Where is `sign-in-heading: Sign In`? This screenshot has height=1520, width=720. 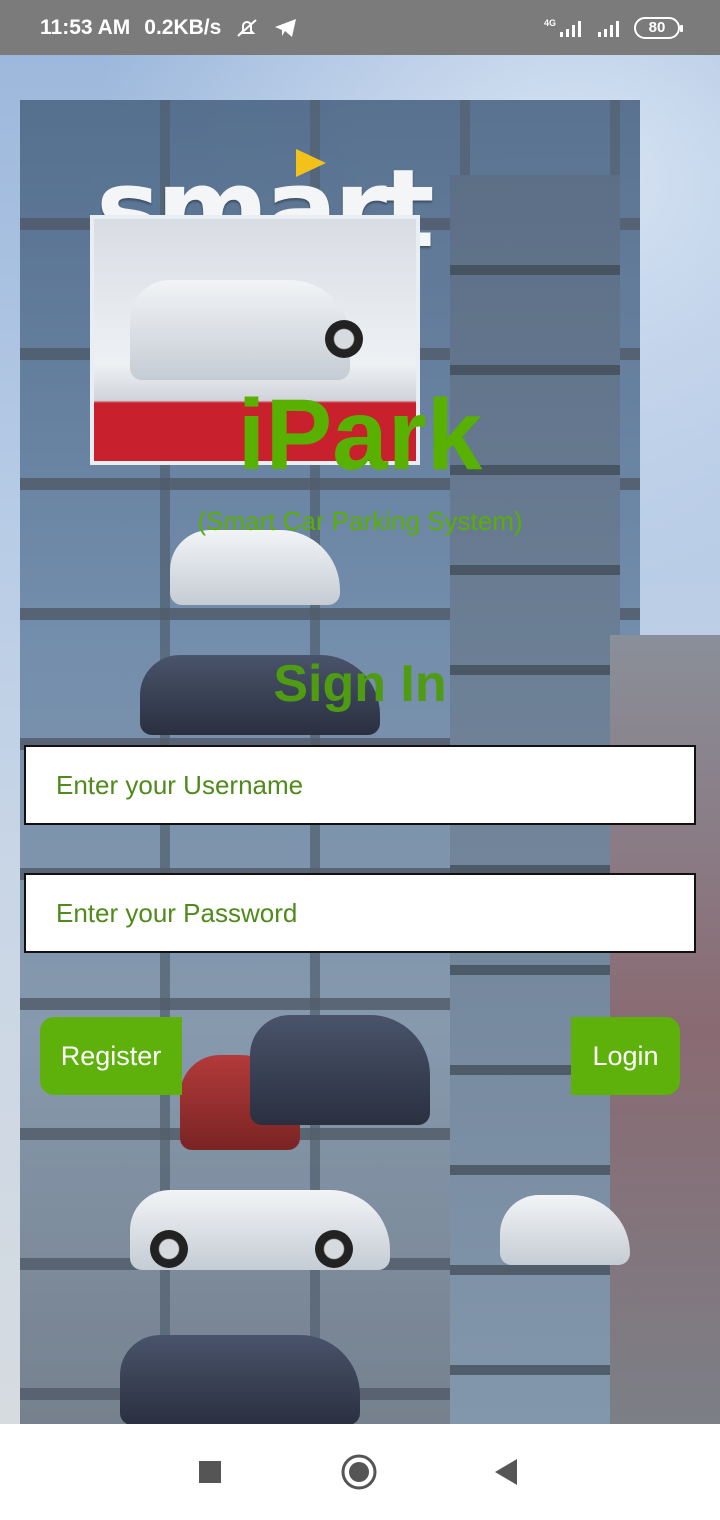
sign-in-heading: Sign In is located at coordinates (360, 684).